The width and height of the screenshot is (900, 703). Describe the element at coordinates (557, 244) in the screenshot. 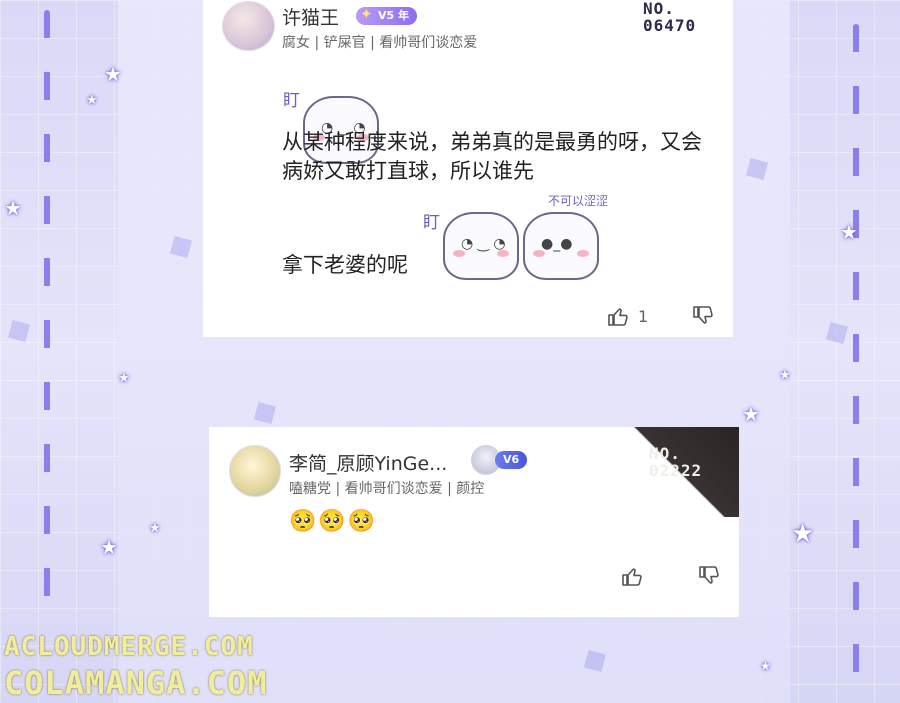

I see `sticker-face: ●_●` at that location.